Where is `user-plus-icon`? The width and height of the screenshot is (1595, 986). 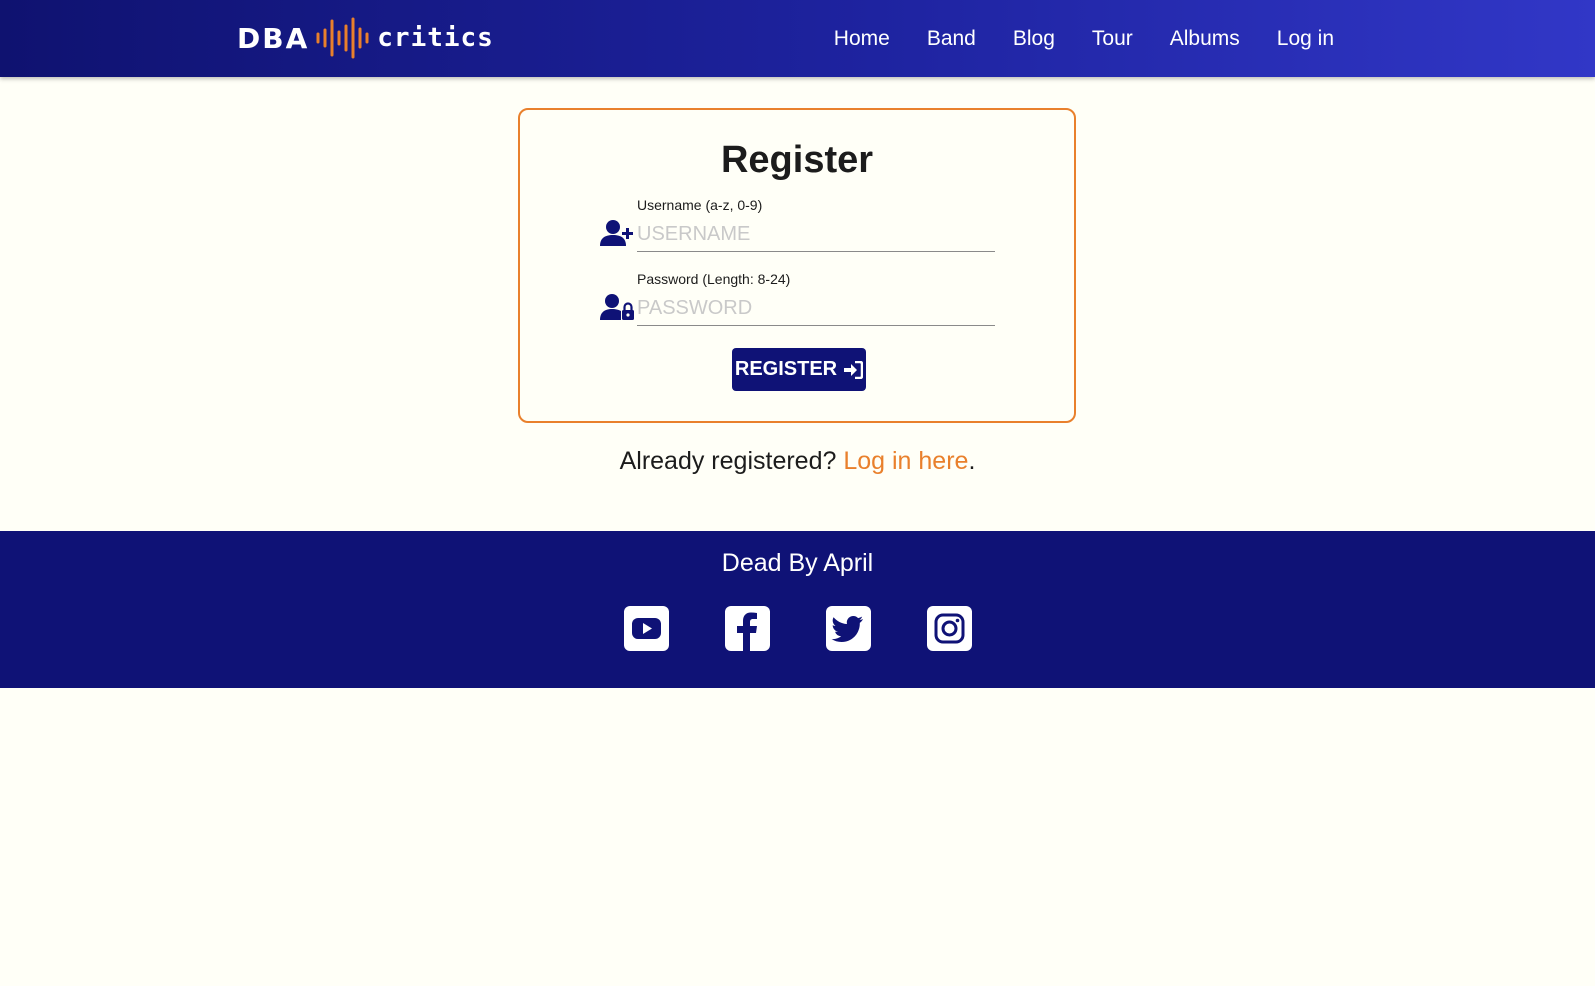
user-plus-icon is located at coordinates (616, 233).